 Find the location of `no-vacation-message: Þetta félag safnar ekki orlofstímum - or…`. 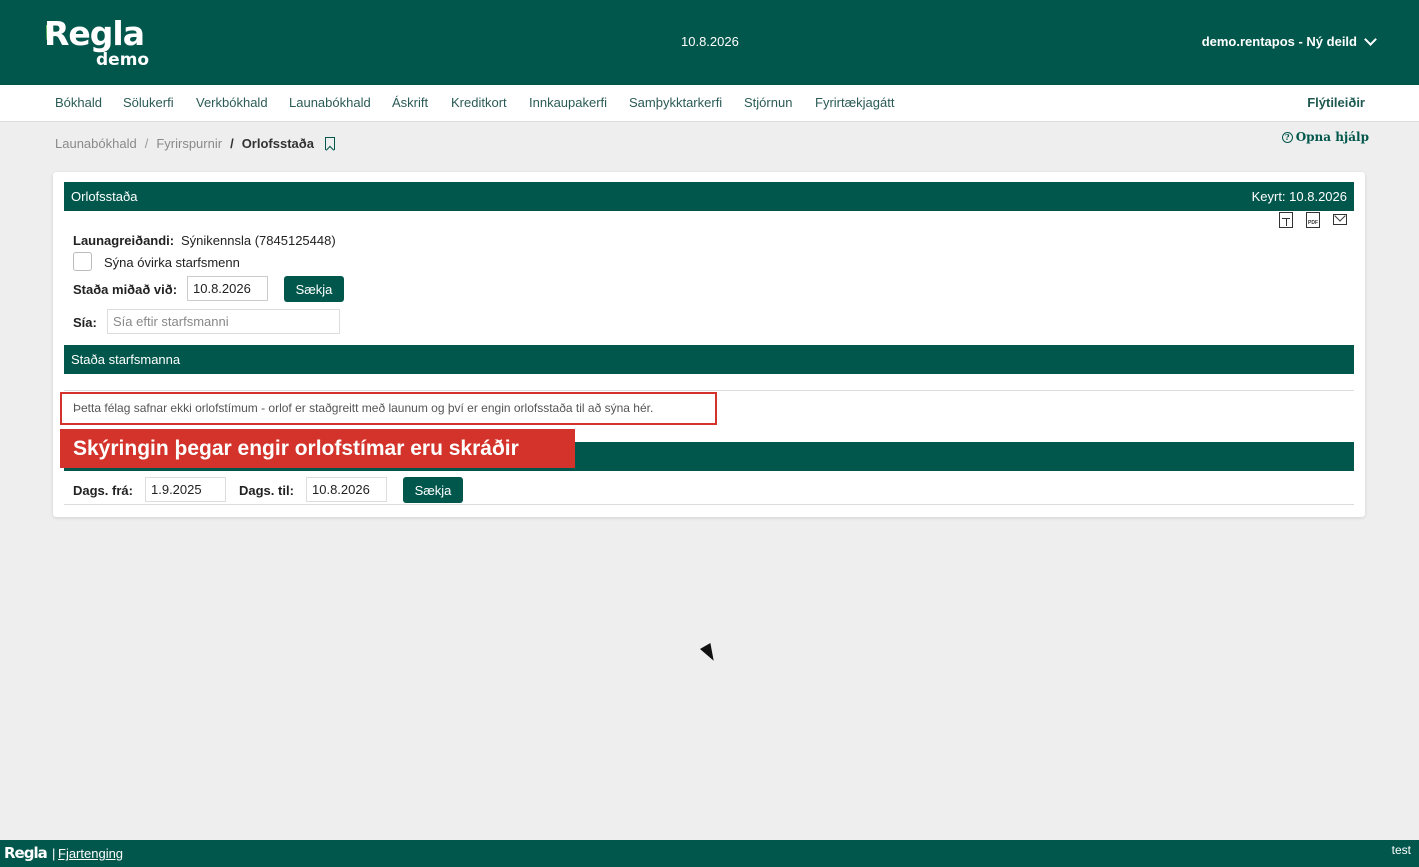

no-vacation-message: Þetta félag safnar ekki orlofstímum - or… is located at coordinates (388, 408).